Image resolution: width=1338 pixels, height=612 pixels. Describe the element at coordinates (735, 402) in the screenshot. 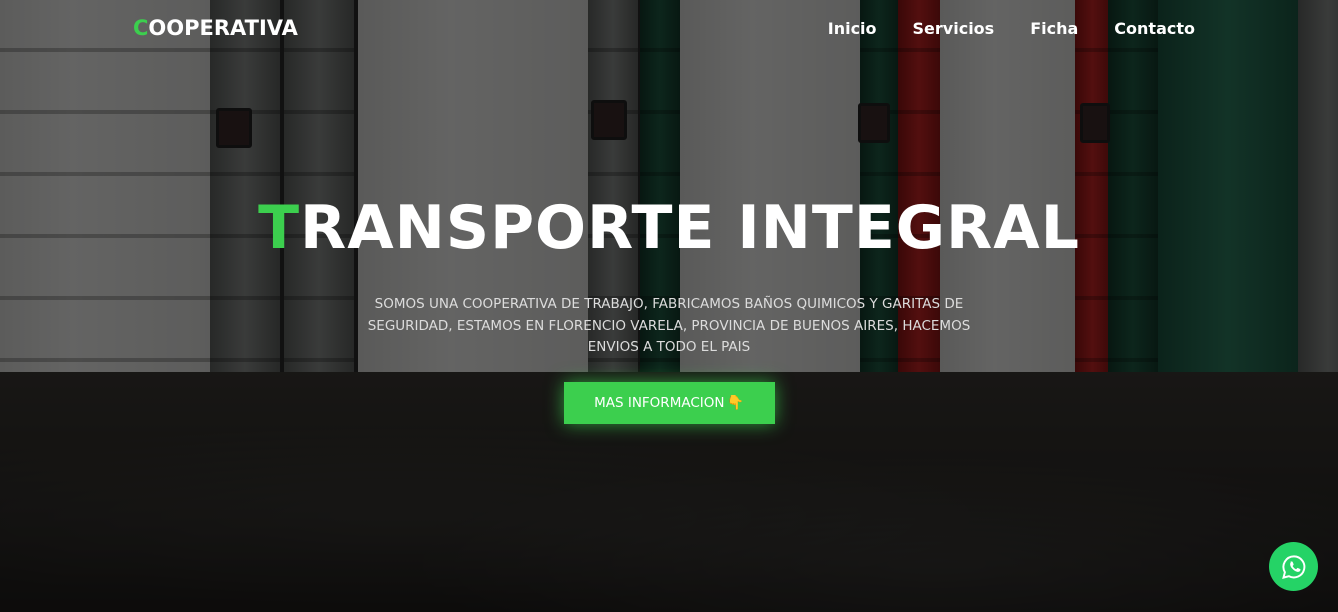

I see `pointing-hand-icon: 👇` at that location.